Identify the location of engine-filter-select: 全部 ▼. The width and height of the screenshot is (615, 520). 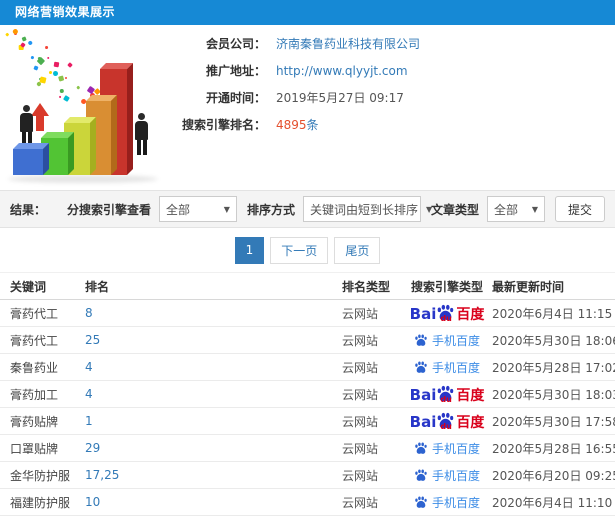
(197, 209).